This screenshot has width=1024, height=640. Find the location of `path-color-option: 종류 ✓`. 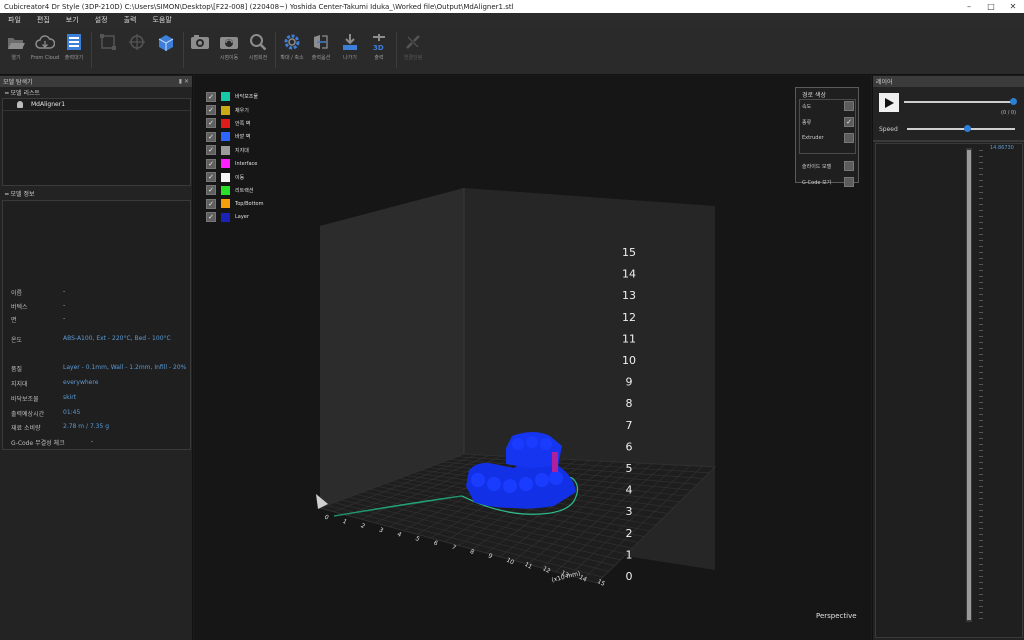

path-color-option: 종류 ✓ is located at coordinates (828, 122).